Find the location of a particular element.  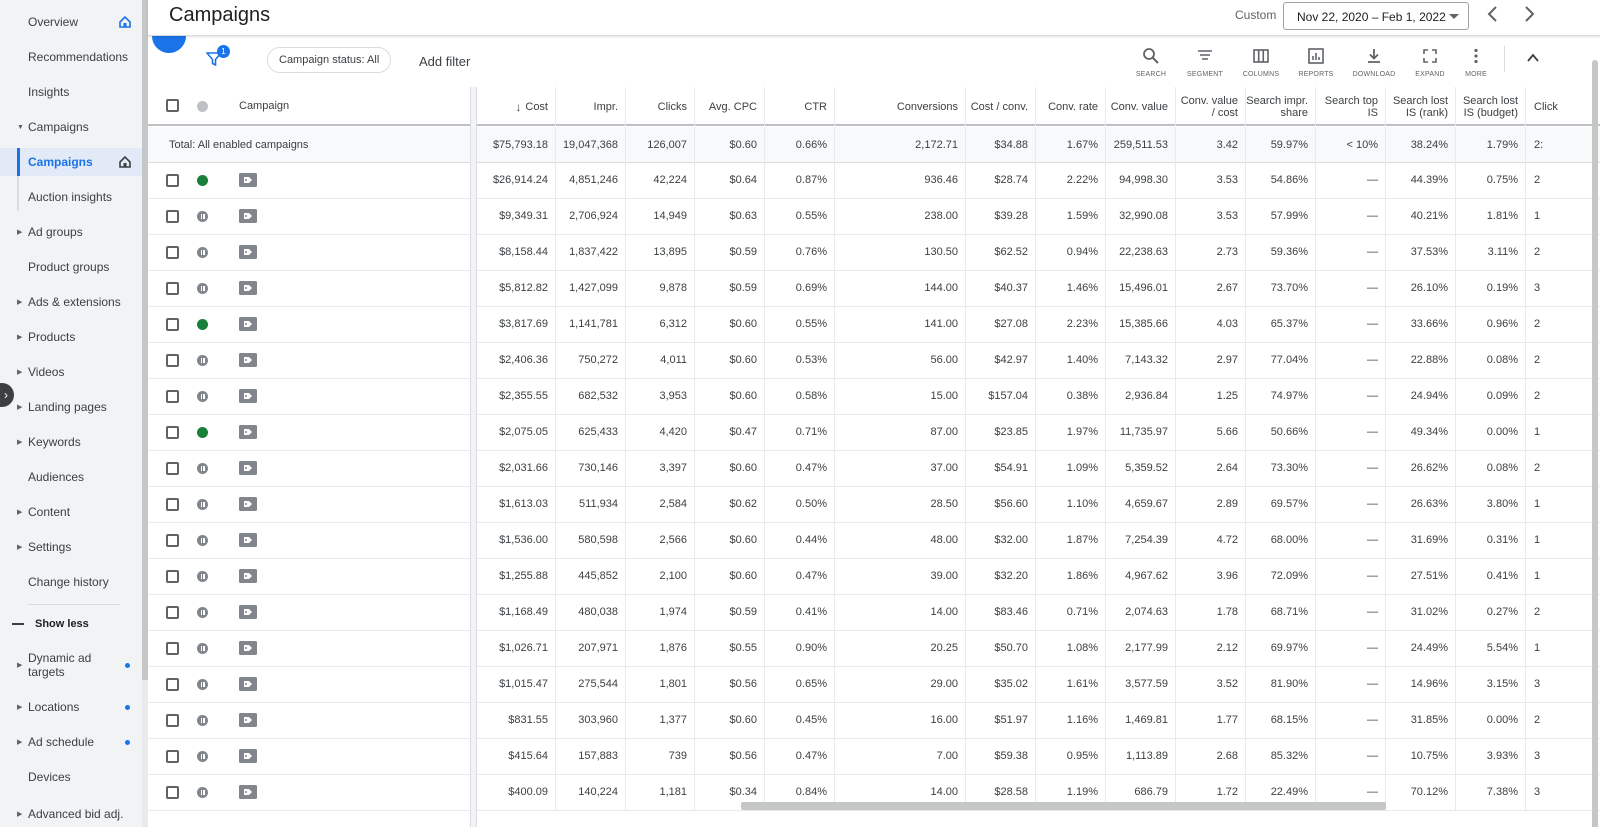

sidebar-item-overview: Overview is located at coordinates (71, 22).